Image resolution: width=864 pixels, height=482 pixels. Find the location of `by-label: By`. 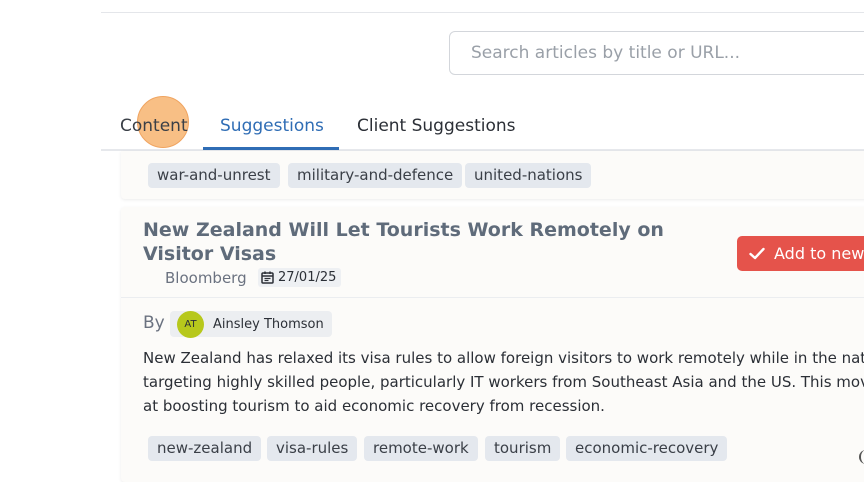

by-label: By is located at coordinates (154, 323).